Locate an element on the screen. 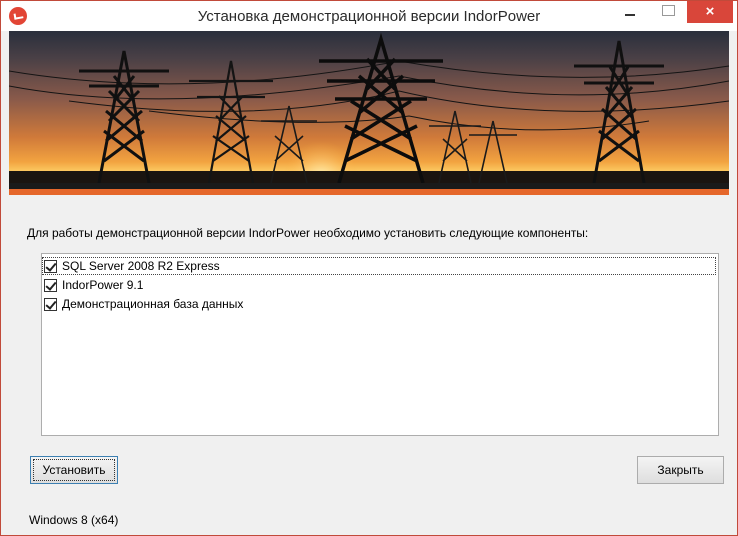 The width and height of the screenshot is (738, 536). banner-orange-stripe is located at coordinates (369, 192).